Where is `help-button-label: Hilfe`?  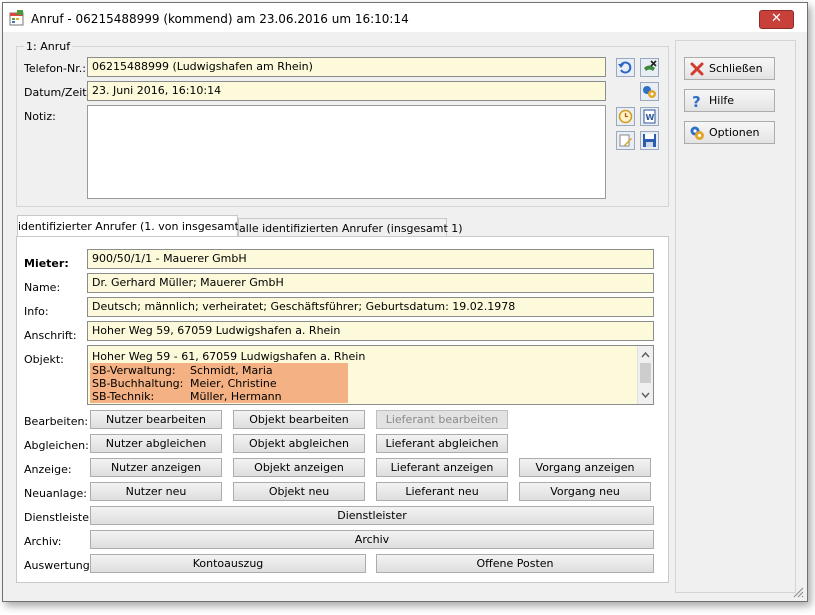
help-button-label: Hilfe is located at coordinates (722, 100).